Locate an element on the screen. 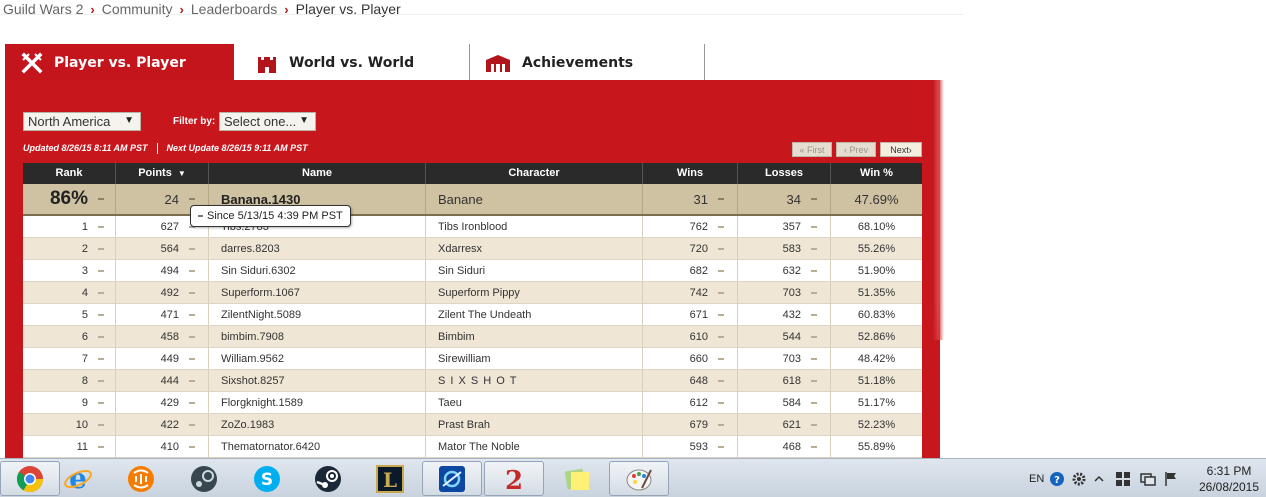  filter-label: Filter by: is located at coordinates (194, 121).